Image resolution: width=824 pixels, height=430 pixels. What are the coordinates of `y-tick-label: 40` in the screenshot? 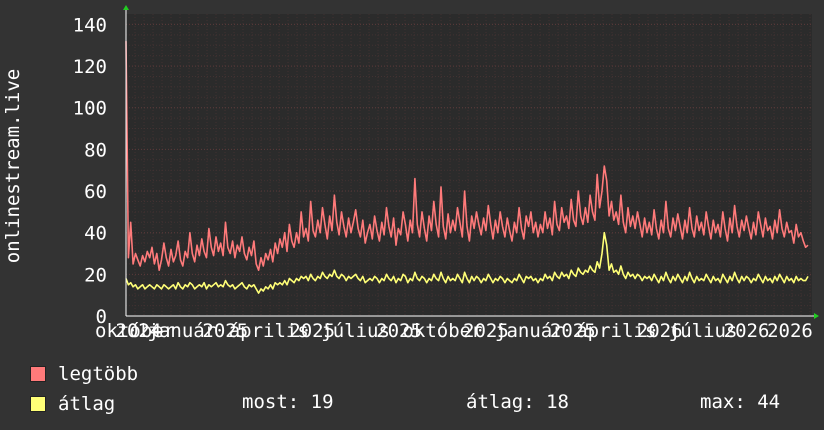 It's located at (95, 234).